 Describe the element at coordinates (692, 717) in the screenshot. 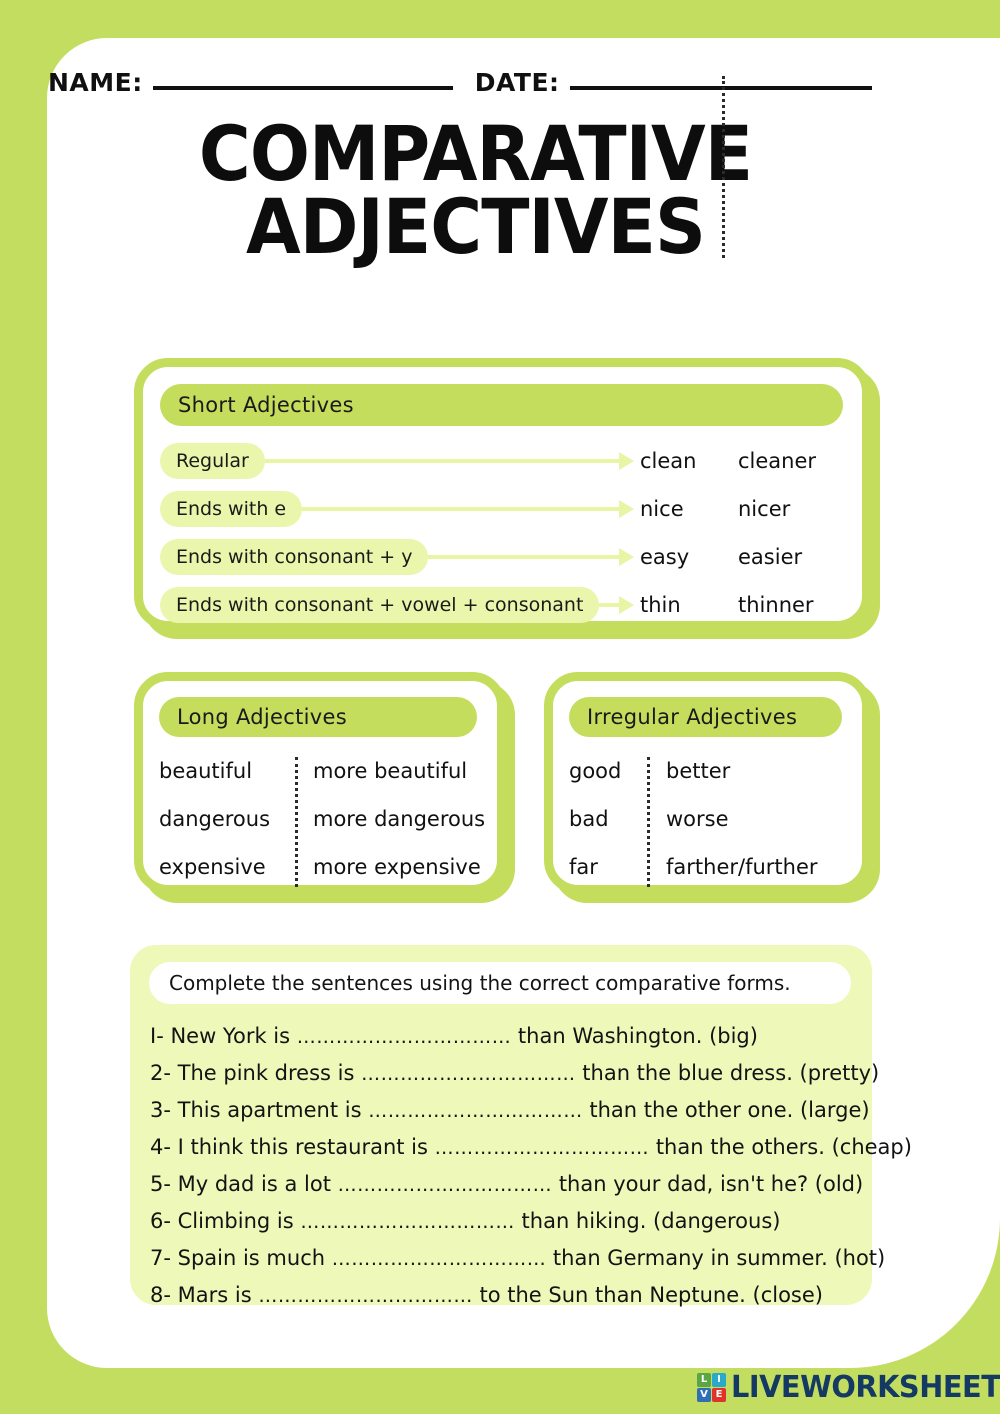

I see `irregular-adjectives-heading-label: Irregular Adjectives` at that location.